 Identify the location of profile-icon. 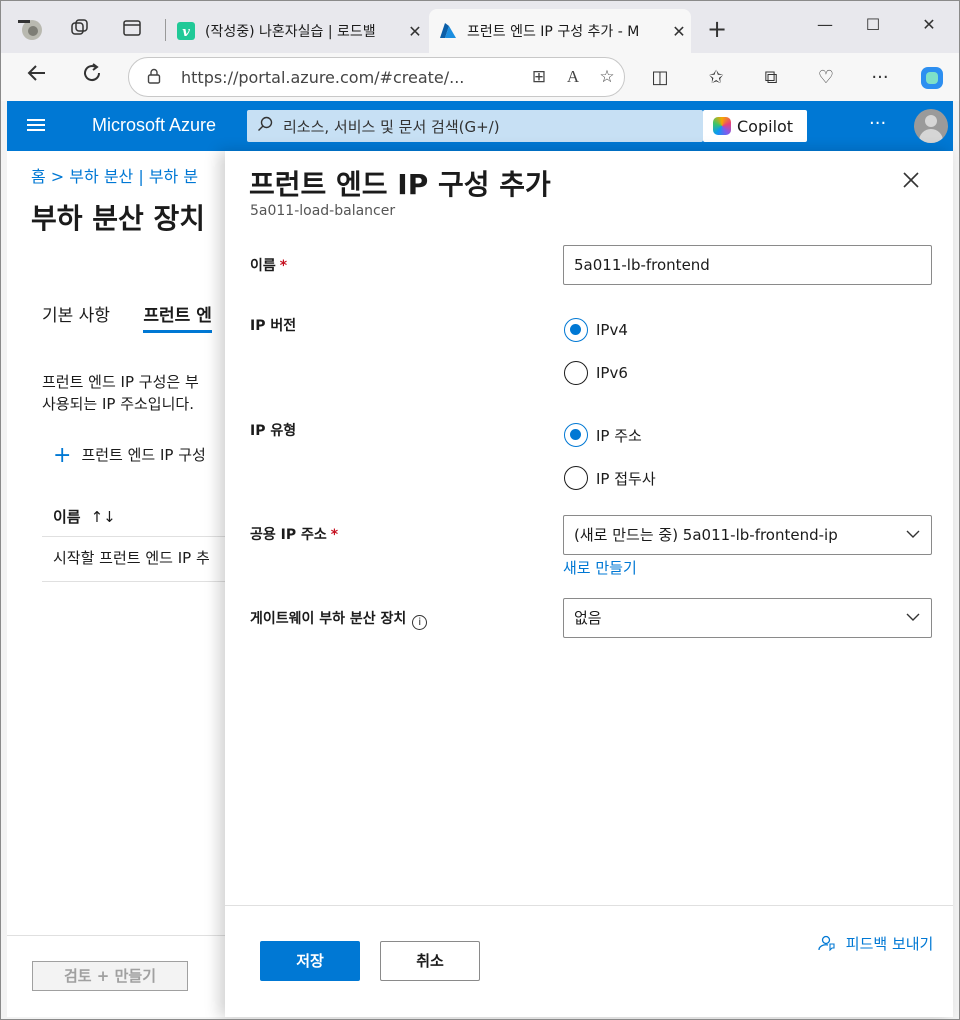
(30, 28).